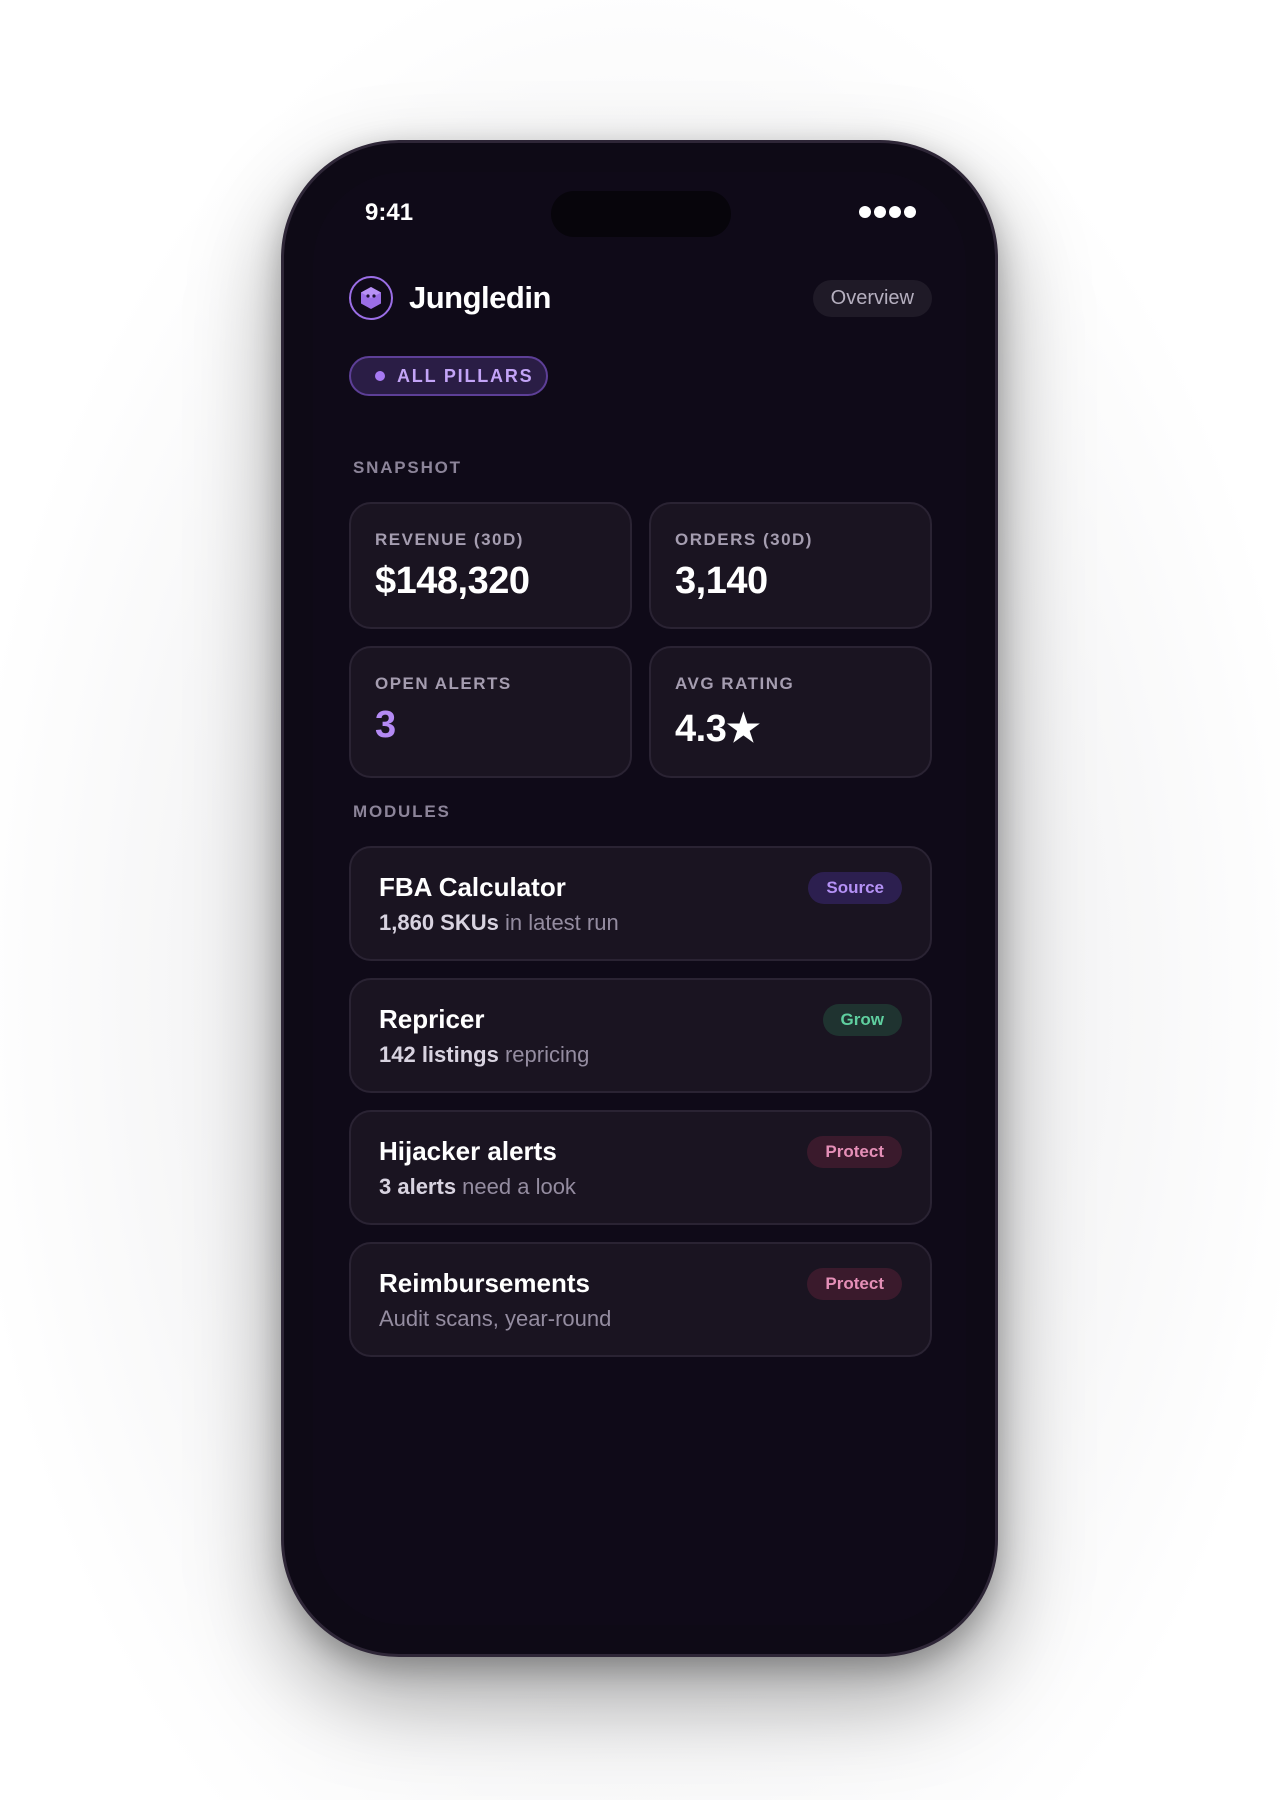 Image resolution: width=1280 pixels, height=1800 pixels. What do you see at coordinates (544, 1054) in the screenshot?
I see `module-sub-text: repricing` at bounding box center [544, 1054].